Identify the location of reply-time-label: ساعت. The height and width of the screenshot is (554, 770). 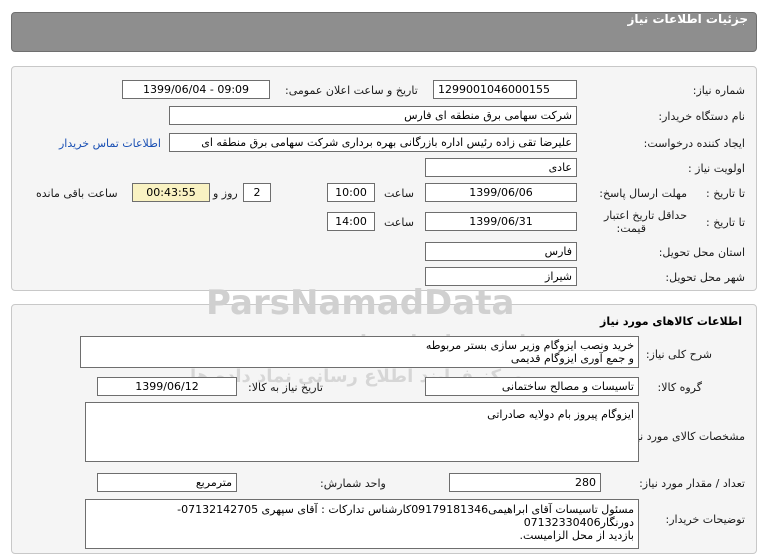
(399, 193).